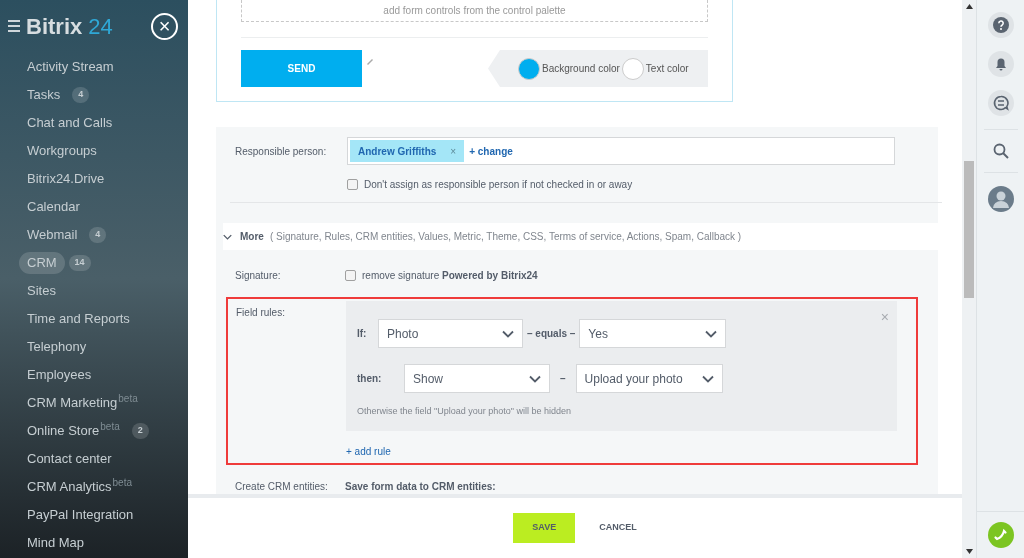  What do you see at coordinates (544, 528) in the screenshot?
I see `save-button: SAVE` at bounding box center [544, 528].